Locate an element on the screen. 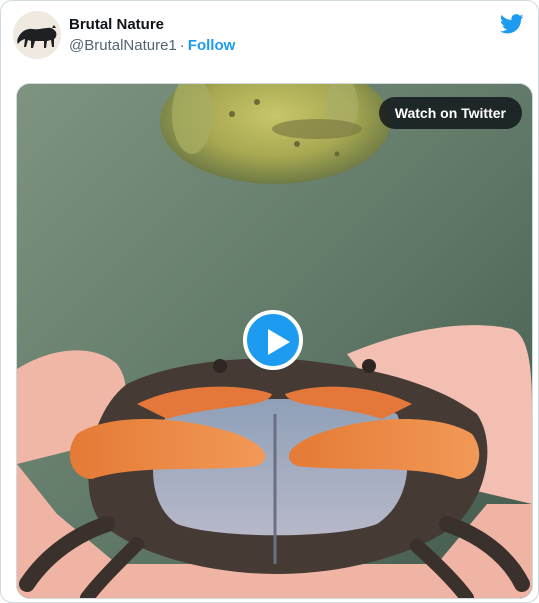 This screenshot has width=539, height=603. author-handle-row: @BrutalNature1 · Follow is located at coordinates (152, 46).